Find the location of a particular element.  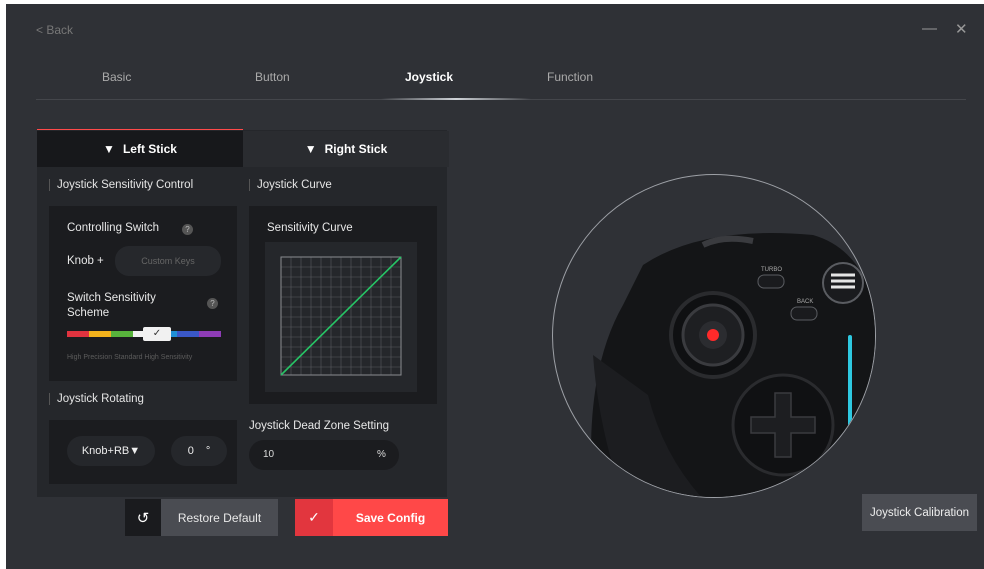

dead-zone-input: 10 % is located at coordinates (324, 455).